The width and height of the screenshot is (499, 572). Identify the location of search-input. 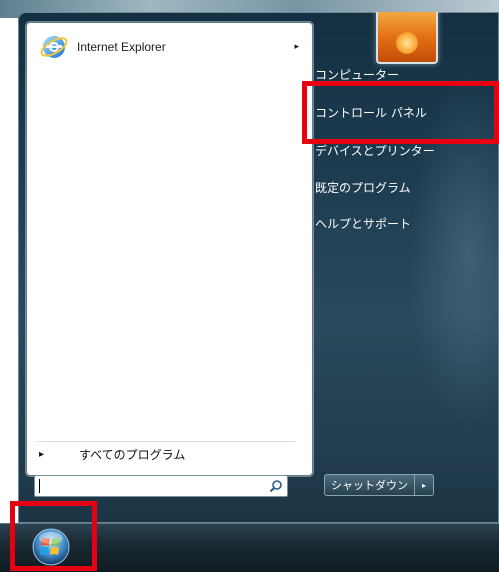
(161, 486).